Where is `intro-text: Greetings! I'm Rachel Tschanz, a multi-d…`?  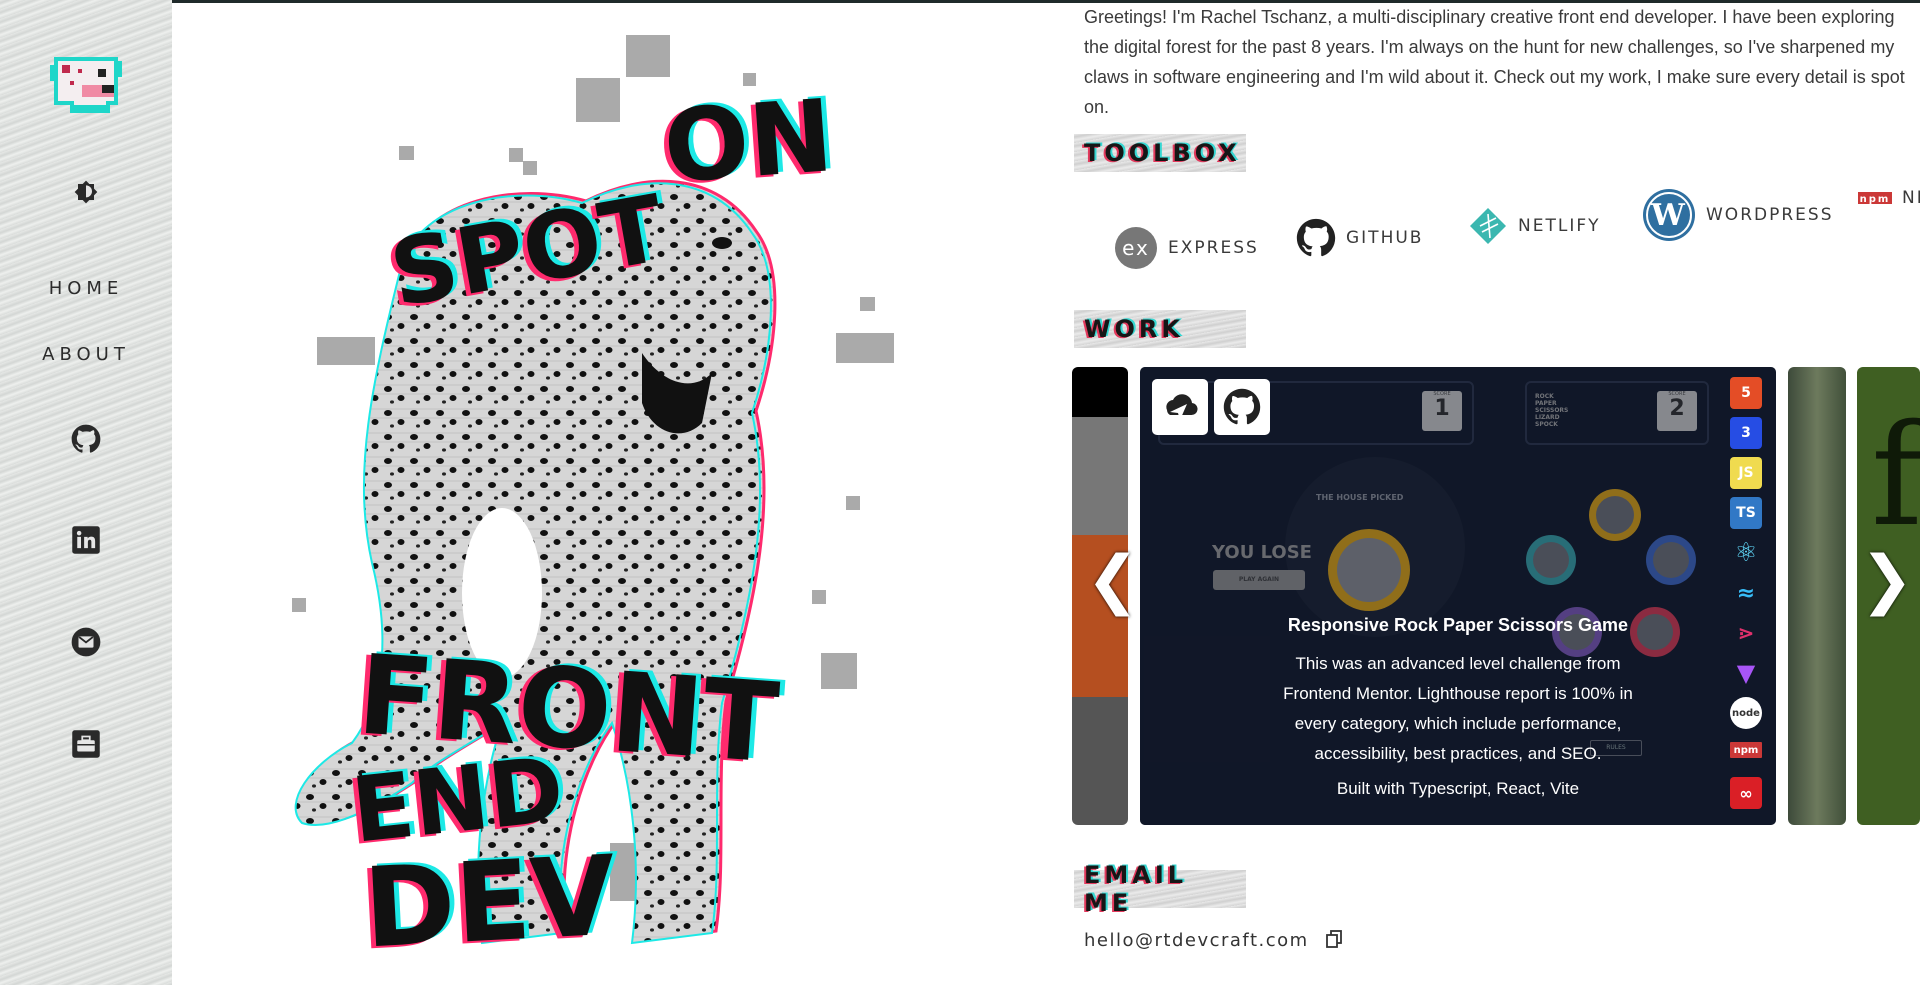
intro-text: Greetings! I'm Rachel Tschanz, a multi-d… is located at coordinates (1494, 62).